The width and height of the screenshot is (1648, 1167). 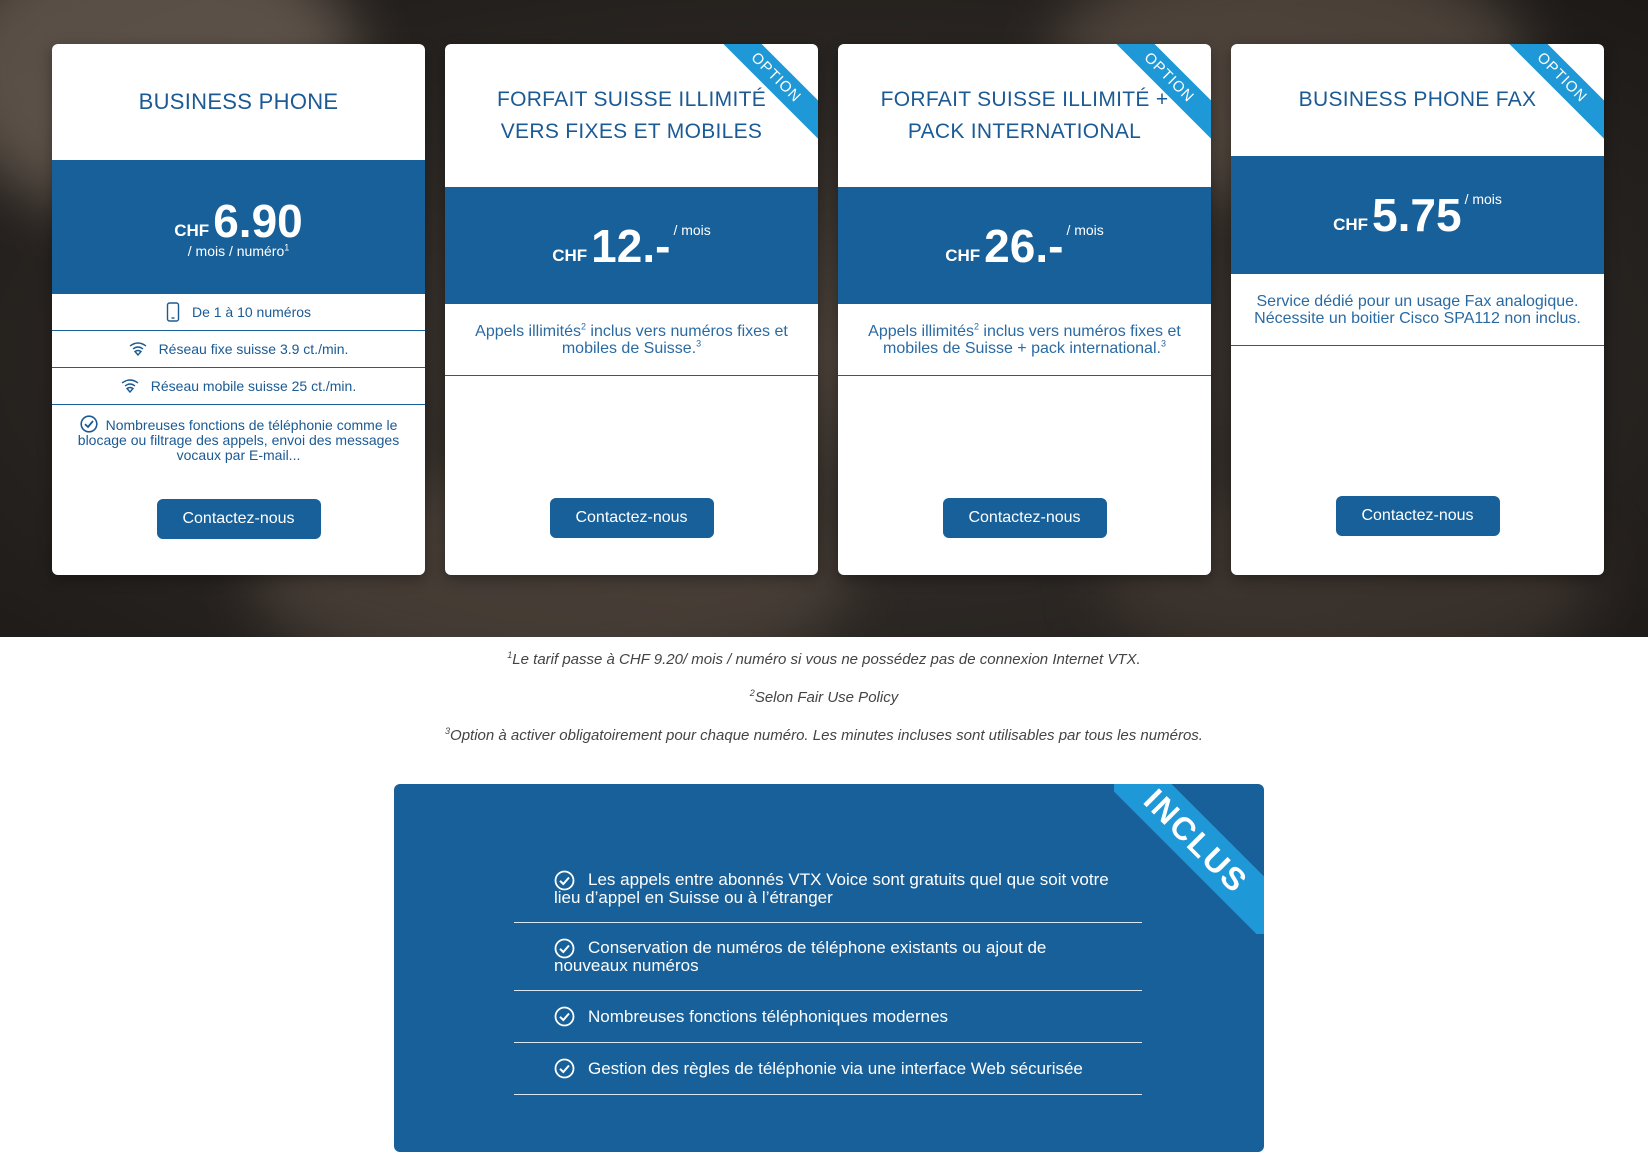 I want to click on feature-mobile-rate: Réseau mobile suisse 25 ct./min., so click(x=238, y=386).